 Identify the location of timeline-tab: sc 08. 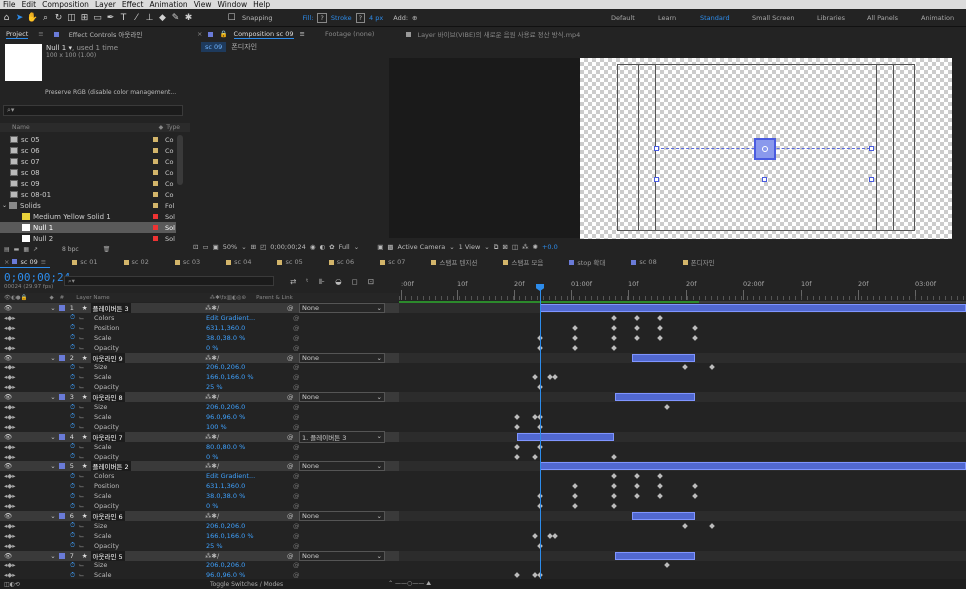
(643, 262).